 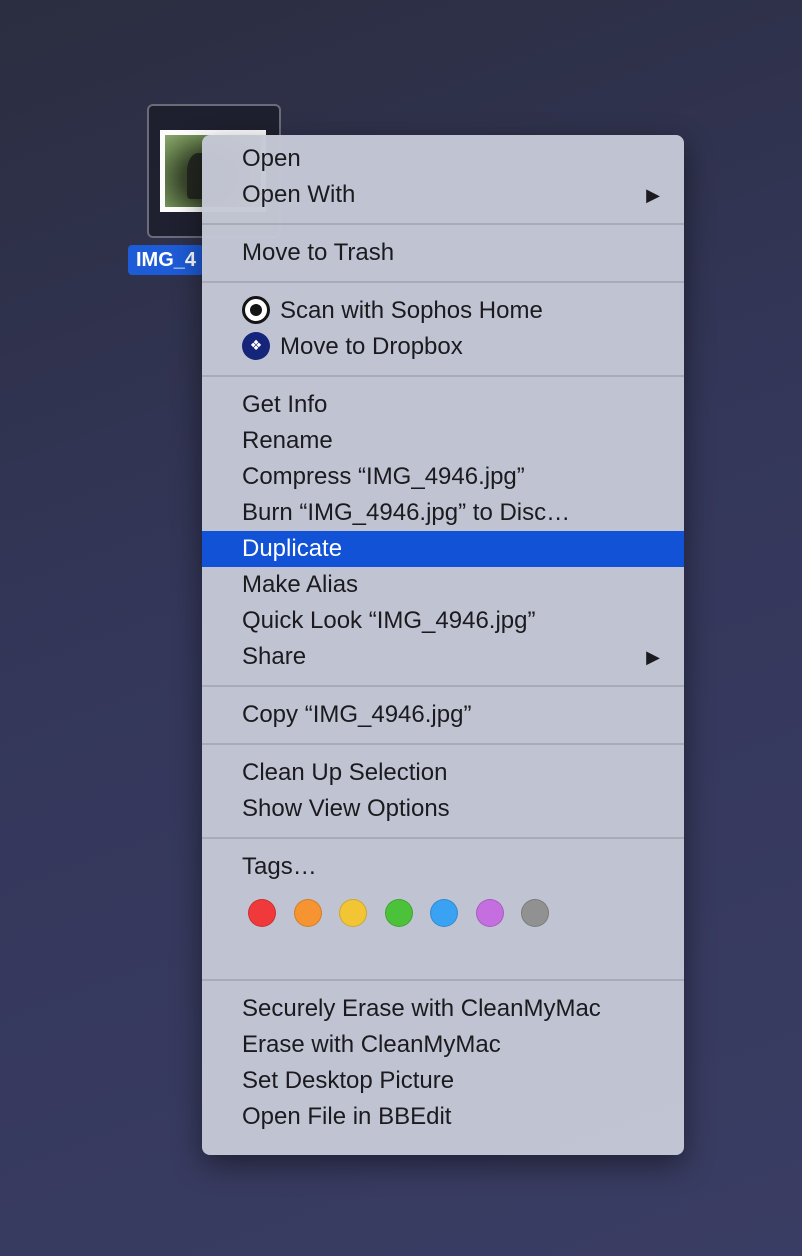 What do you see at coordinates (348, 1080) in the screenshot?
I see `menu-item-label: Set Desktop Picture` at bounding box center [348, 1080].